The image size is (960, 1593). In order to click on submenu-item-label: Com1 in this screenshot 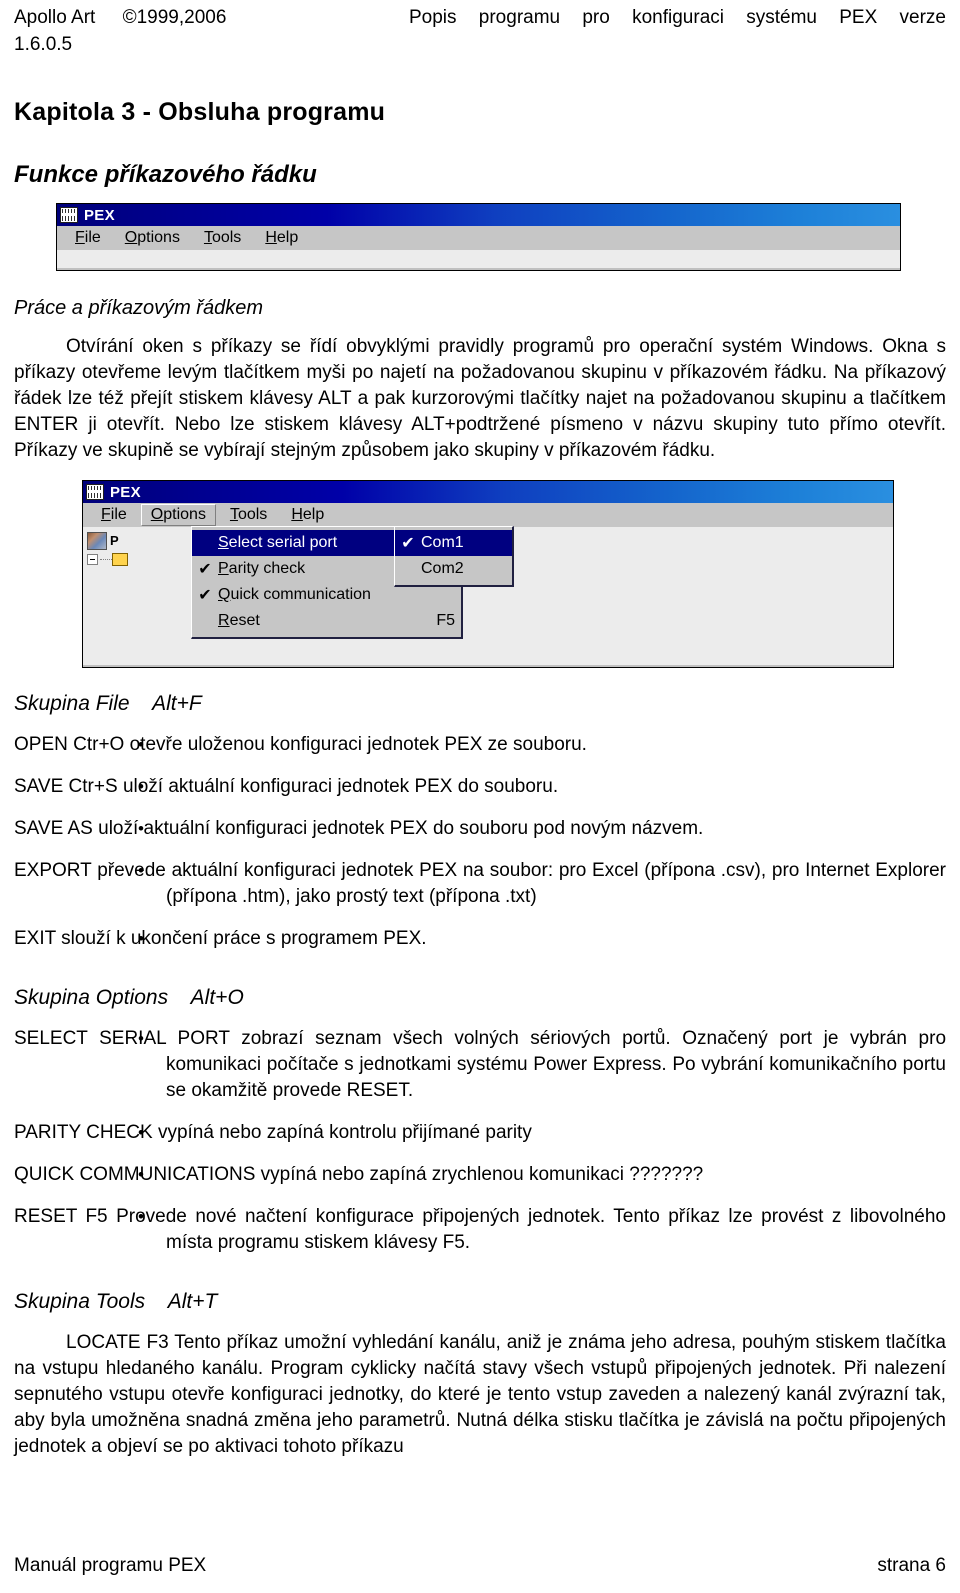, I will do `click(442, 542)`.